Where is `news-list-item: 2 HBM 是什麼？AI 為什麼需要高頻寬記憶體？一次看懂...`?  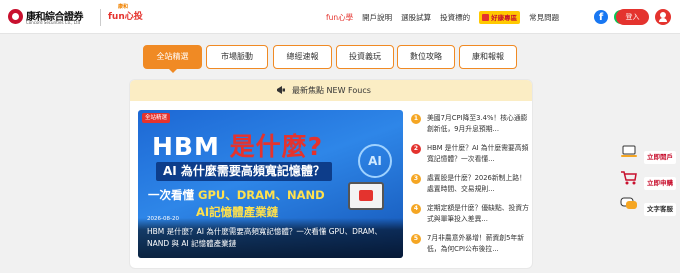 news-list-item: 2 HBM 是什麼？AI 為什麼需要高頻寬記憶體？一次看懂... is located at coordinates (470, 158).